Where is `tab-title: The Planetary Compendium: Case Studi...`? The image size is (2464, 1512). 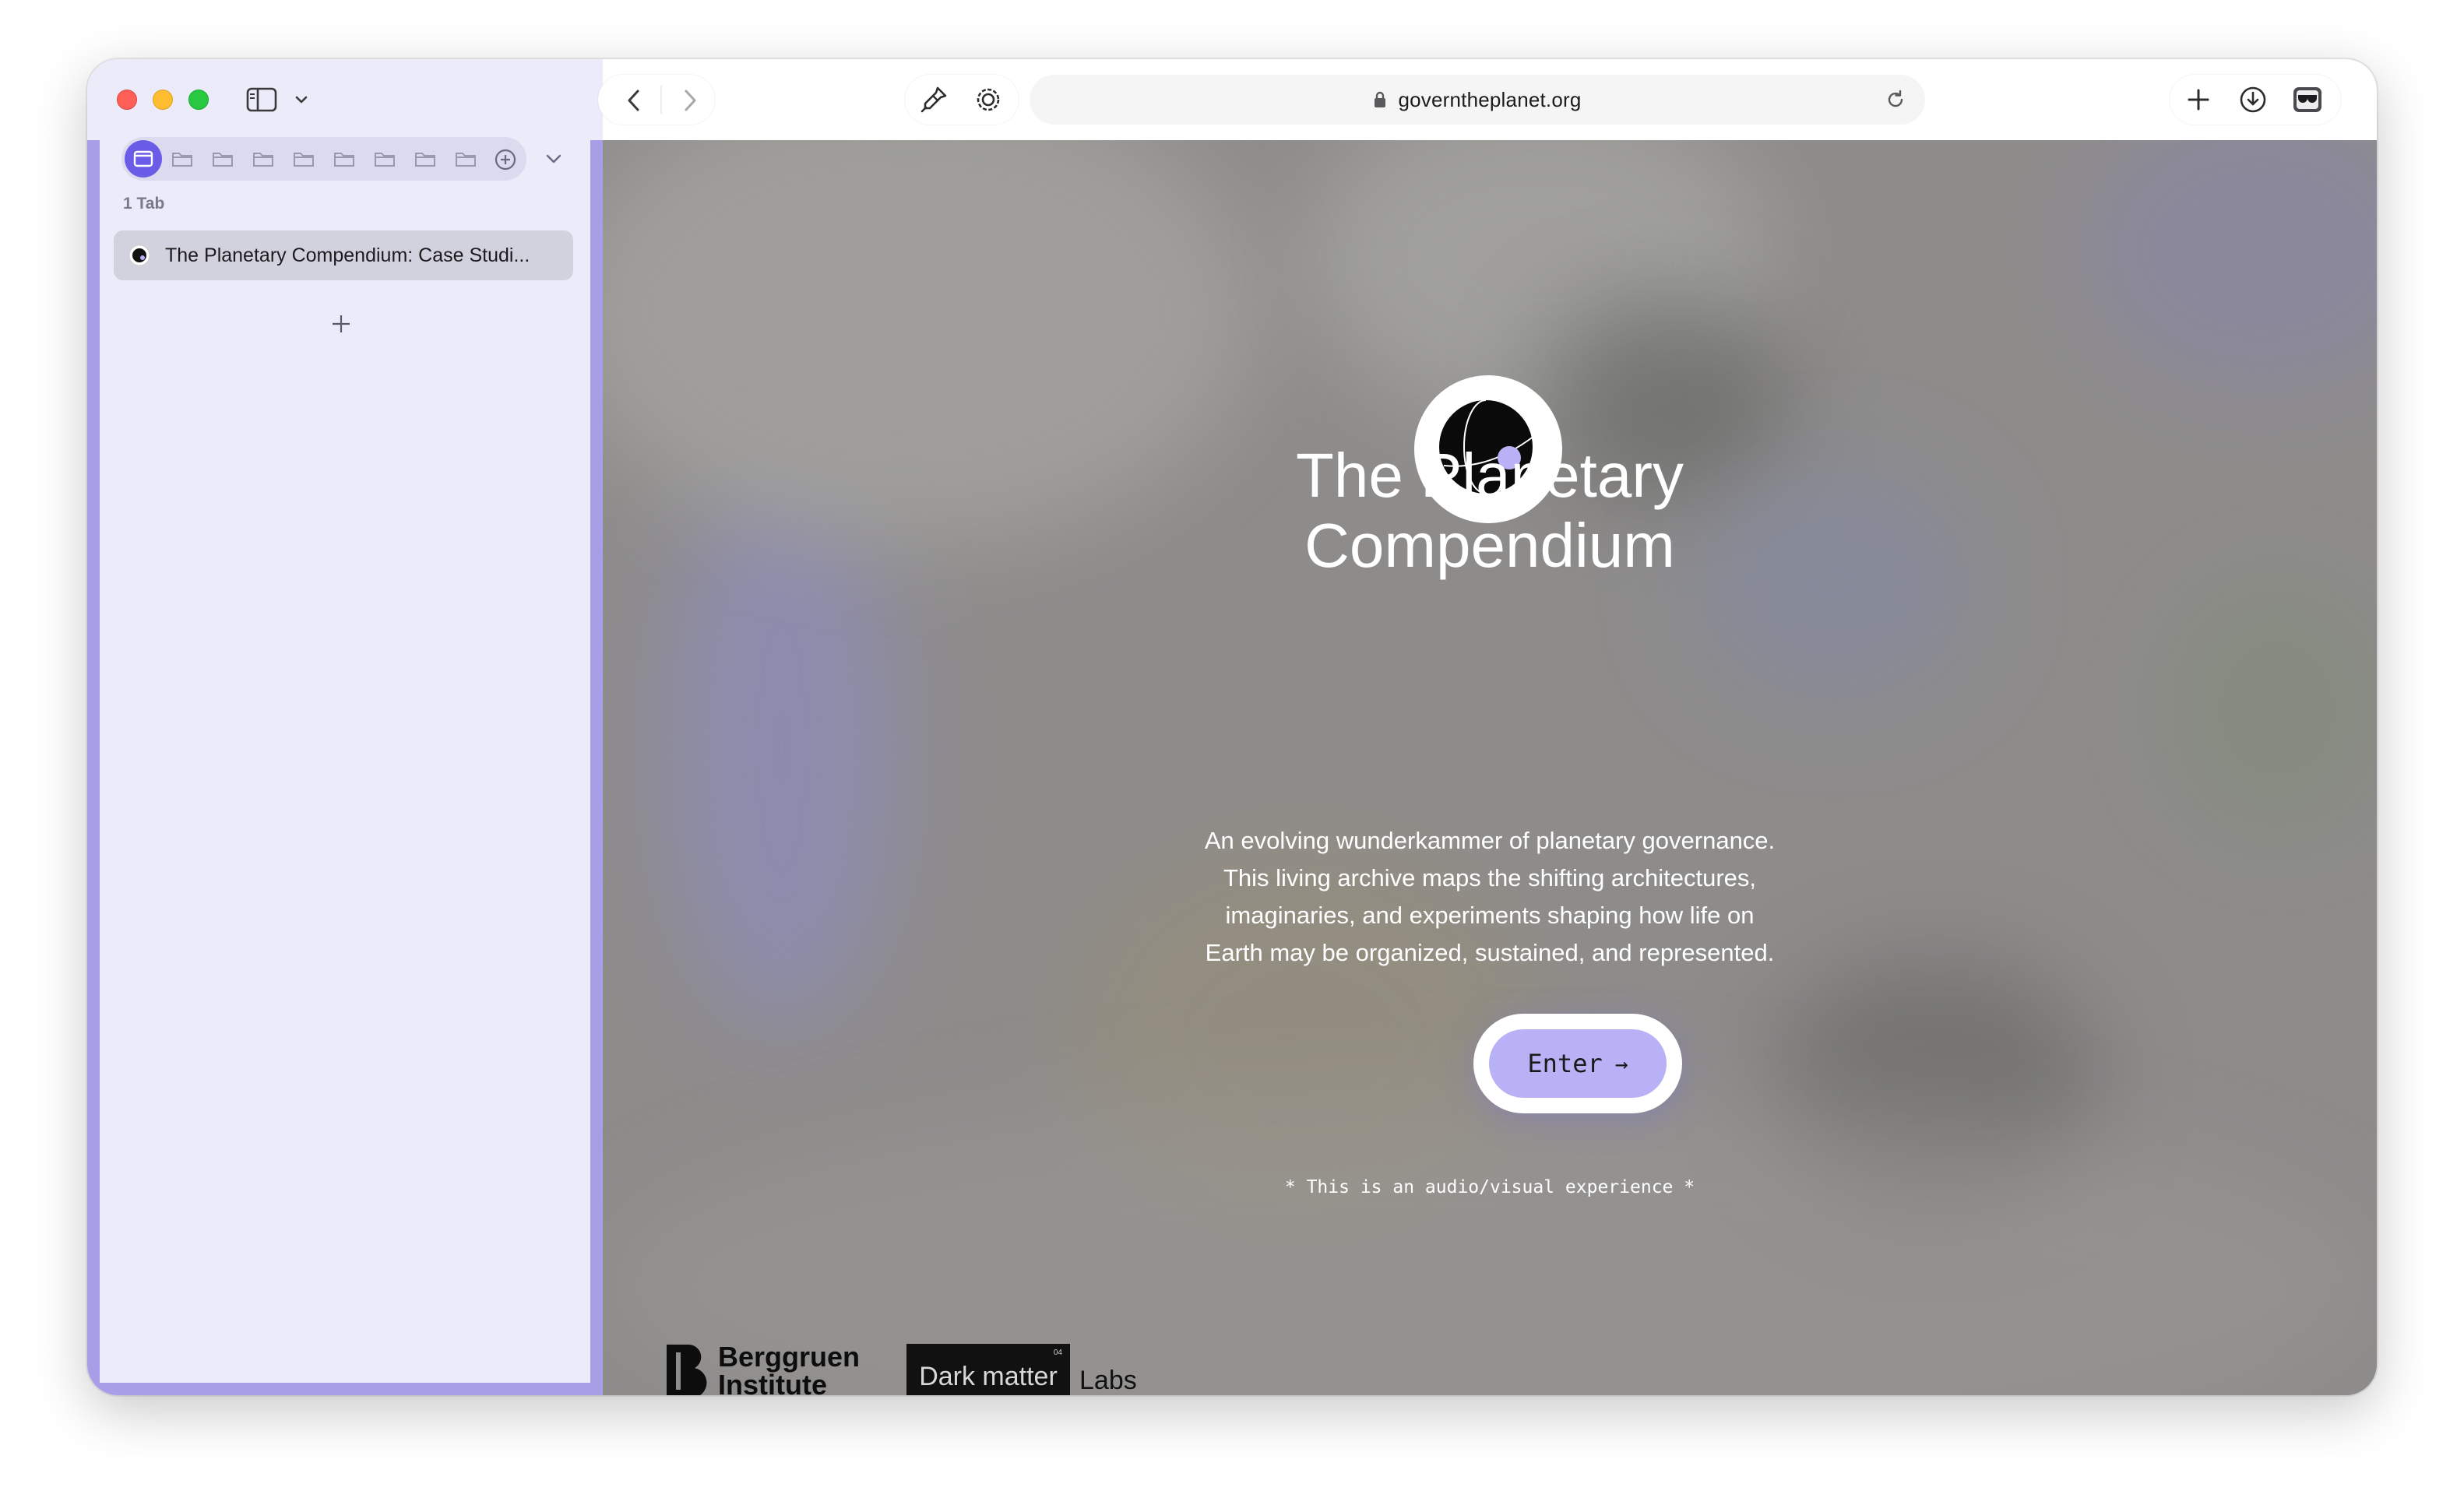 tab-title: The Planetary Compendium: Case Studi... is located at coordinates (347, 255).